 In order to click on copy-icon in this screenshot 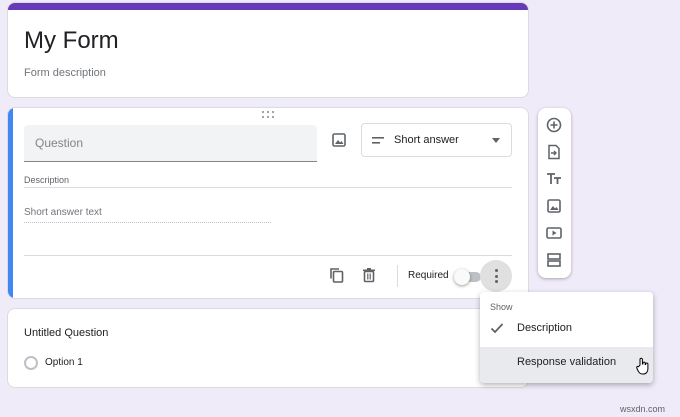, I will do `click(337, 275)`.